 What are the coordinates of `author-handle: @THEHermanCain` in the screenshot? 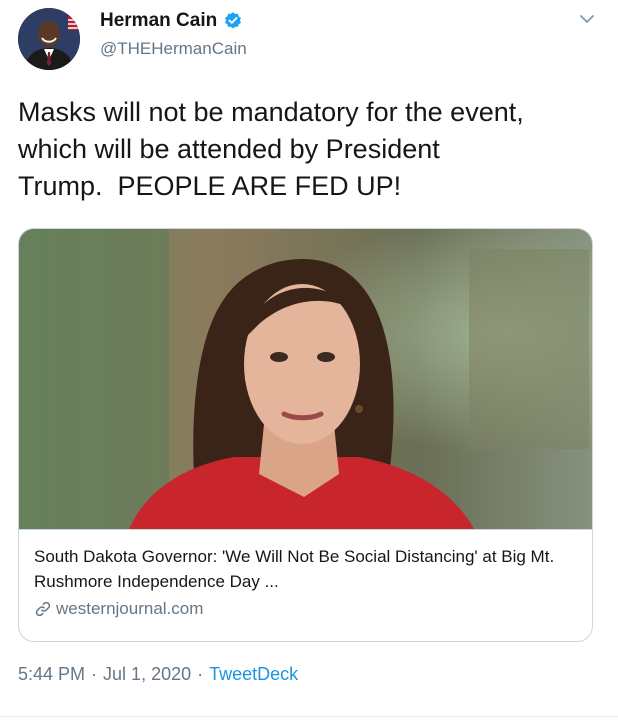 It's located at (173, 49).